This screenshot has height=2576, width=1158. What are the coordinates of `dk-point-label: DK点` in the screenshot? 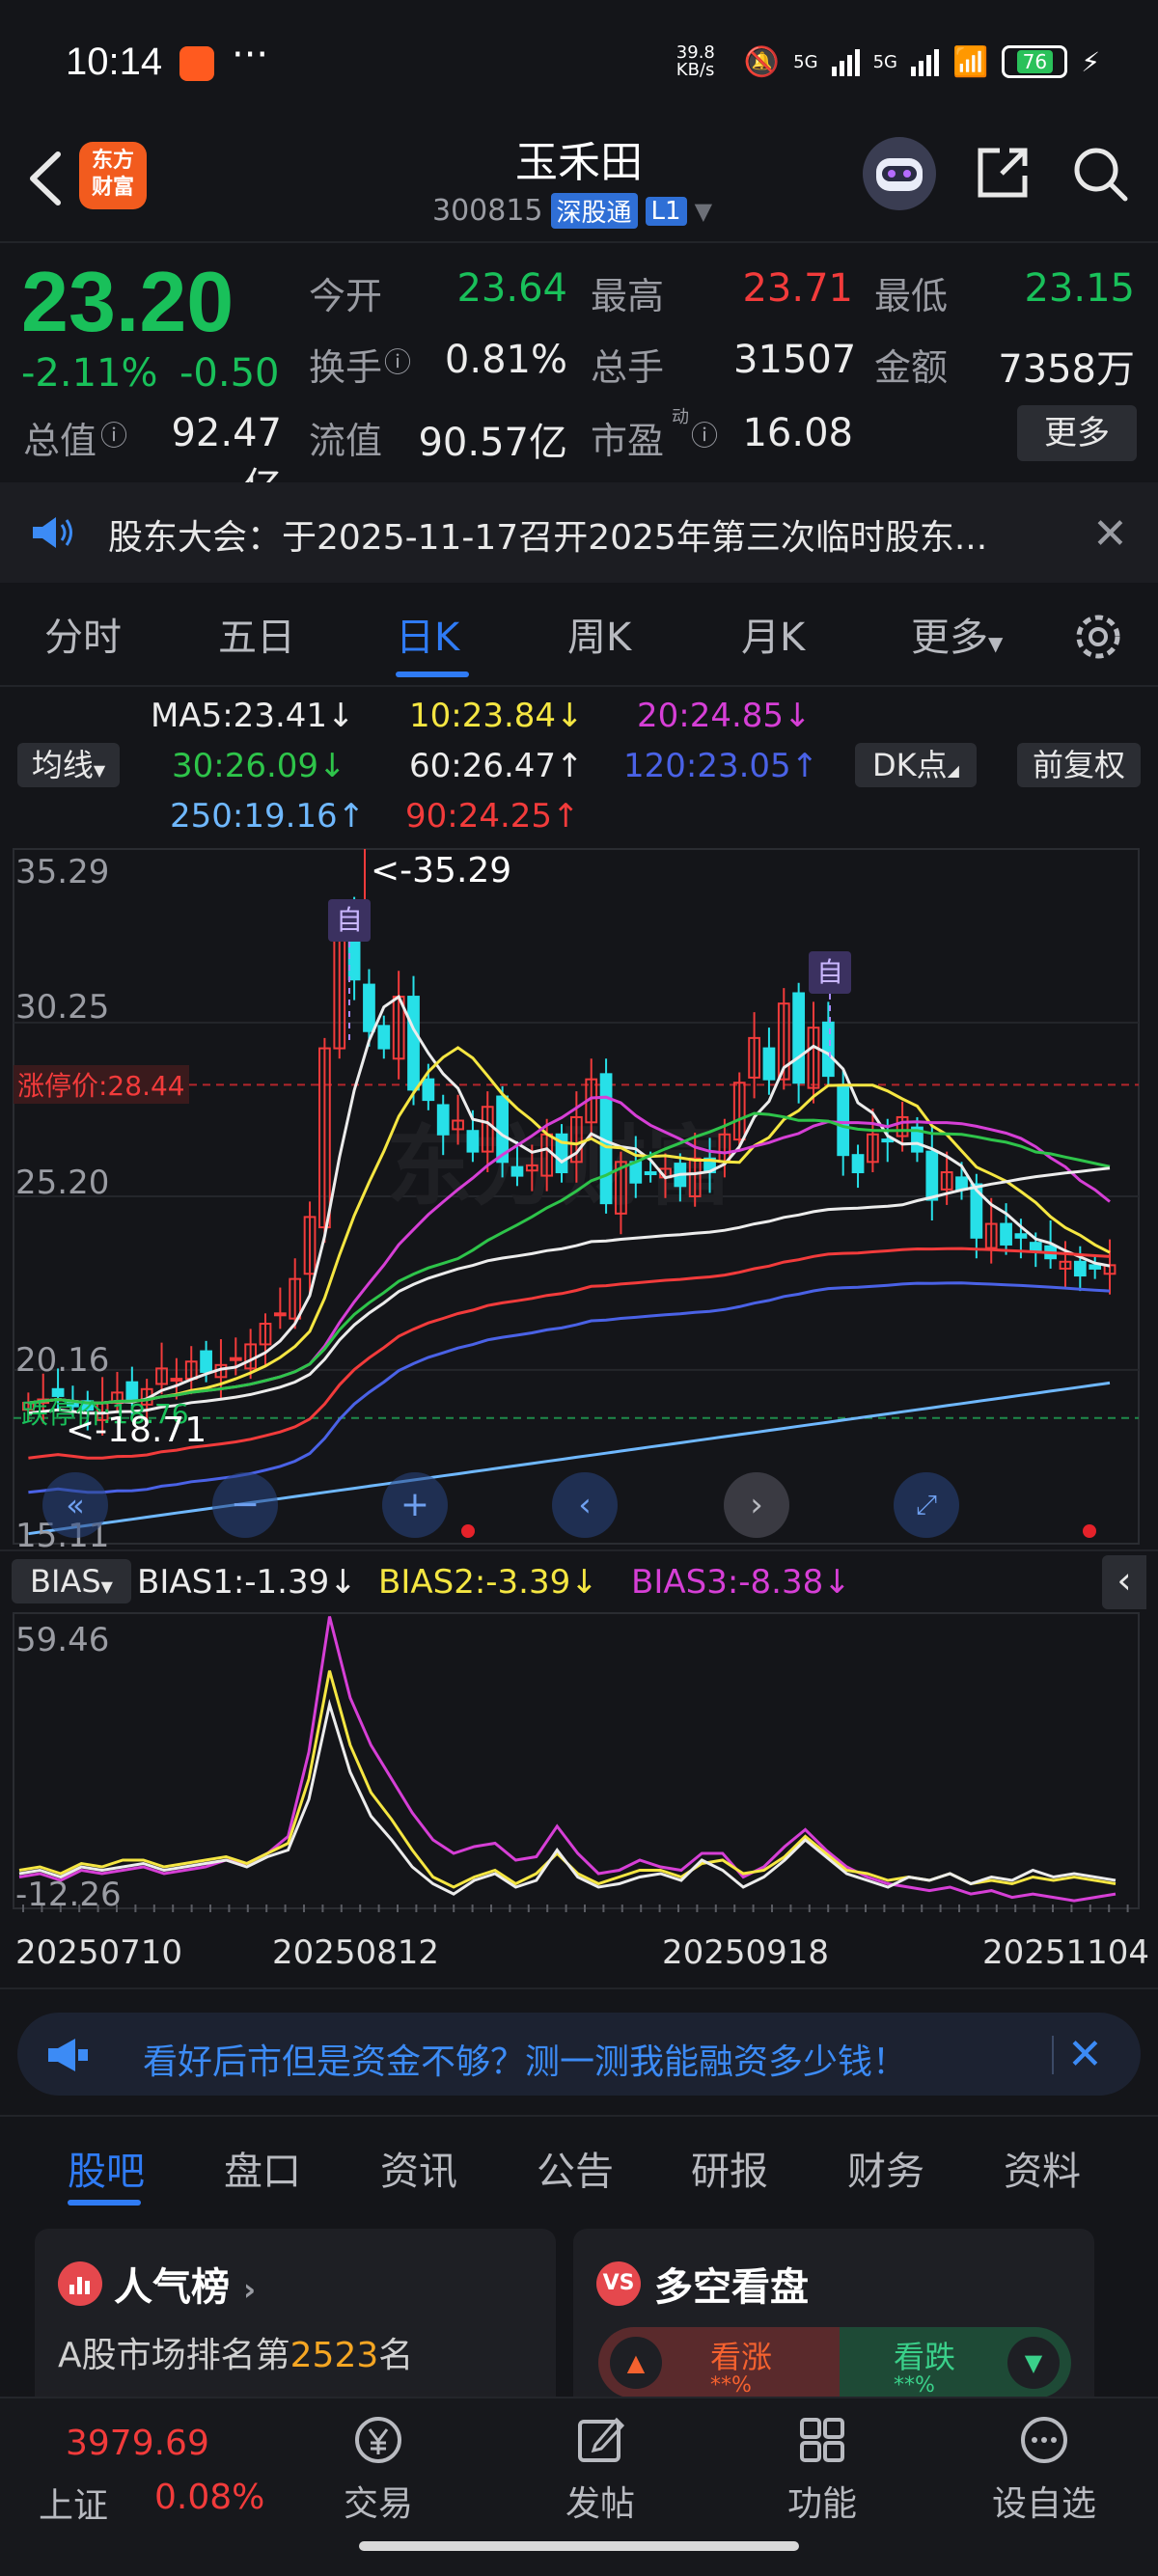 It's located at (910, 765).